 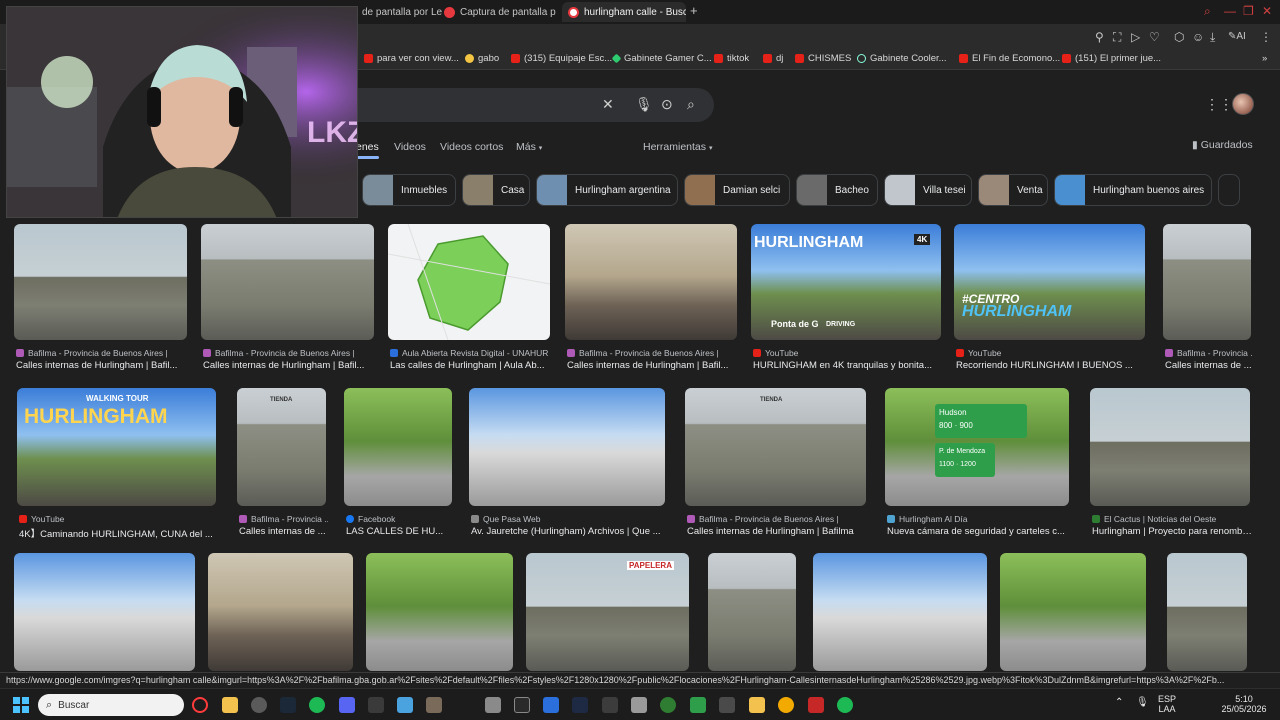 What do you see at coordinates (608, 104) in the screenshot?
I see `clear-search-icon: ✕` at bounding box center [608, 104].